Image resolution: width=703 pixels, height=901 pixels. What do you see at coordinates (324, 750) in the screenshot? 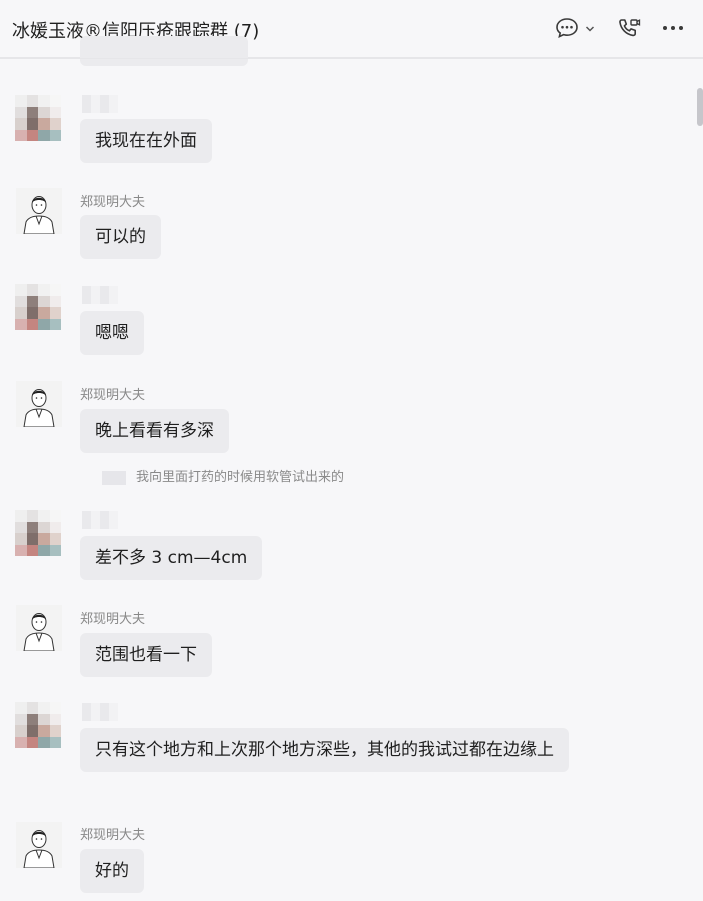
I see `message-bubble: 只有这个地方和上次那个地方深些，其他的我试过都在边缘上` at bounding box center [324, 750].